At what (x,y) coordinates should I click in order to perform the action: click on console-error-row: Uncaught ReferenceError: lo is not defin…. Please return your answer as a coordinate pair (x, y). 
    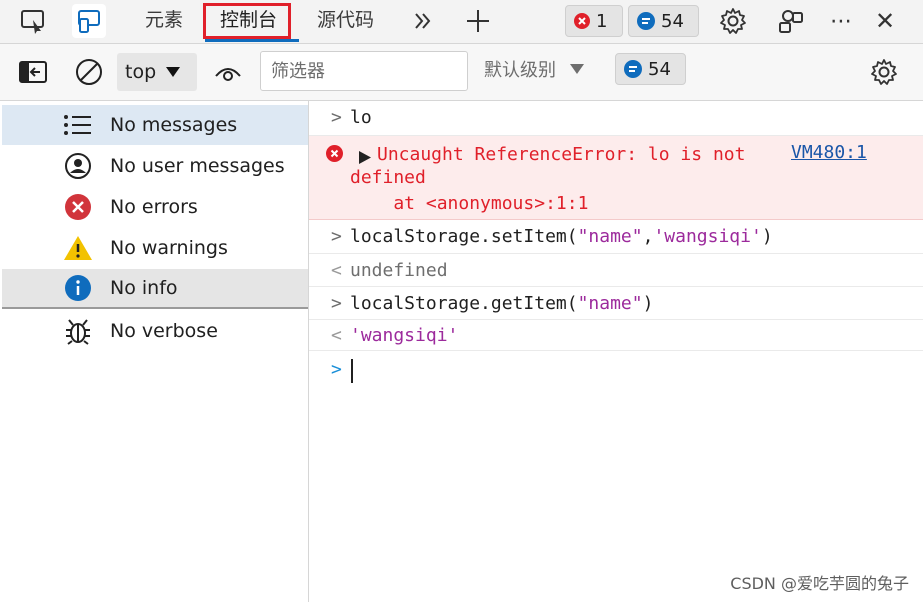
    Looking at the image, I should click on (616, 178).